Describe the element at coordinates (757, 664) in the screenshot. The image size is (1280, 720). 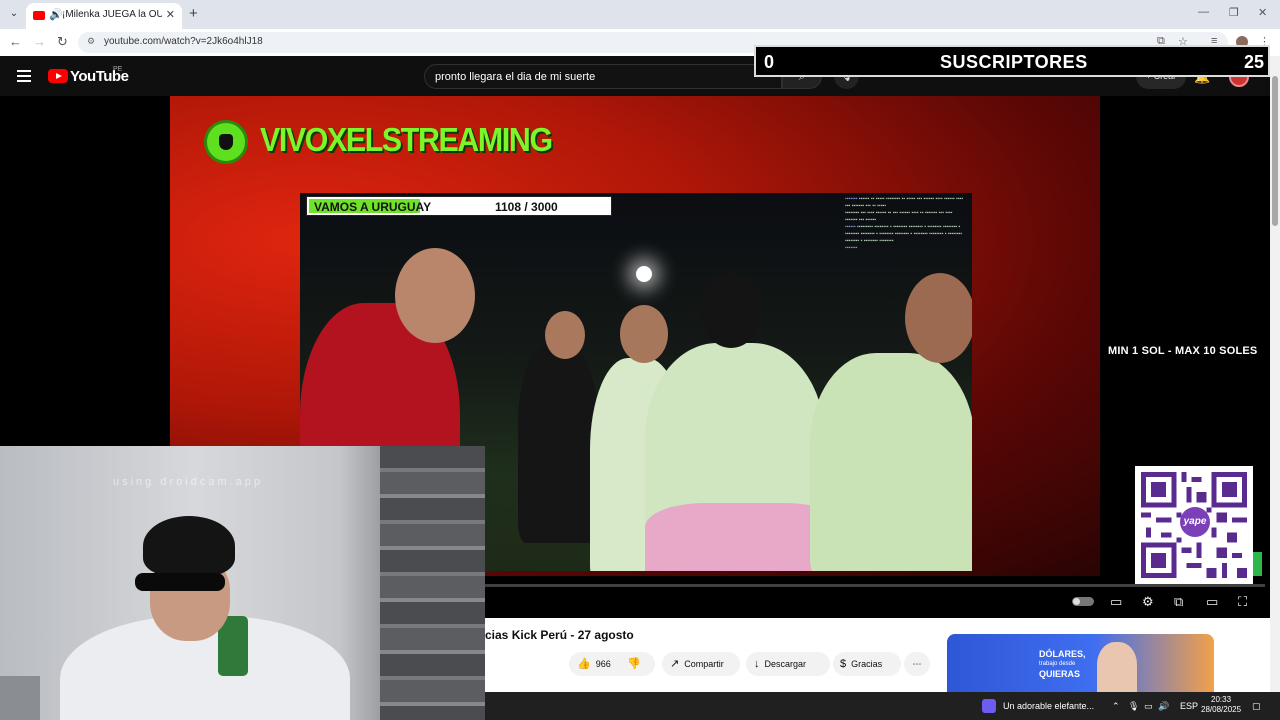
I see `download-icon: ↓` at that location.